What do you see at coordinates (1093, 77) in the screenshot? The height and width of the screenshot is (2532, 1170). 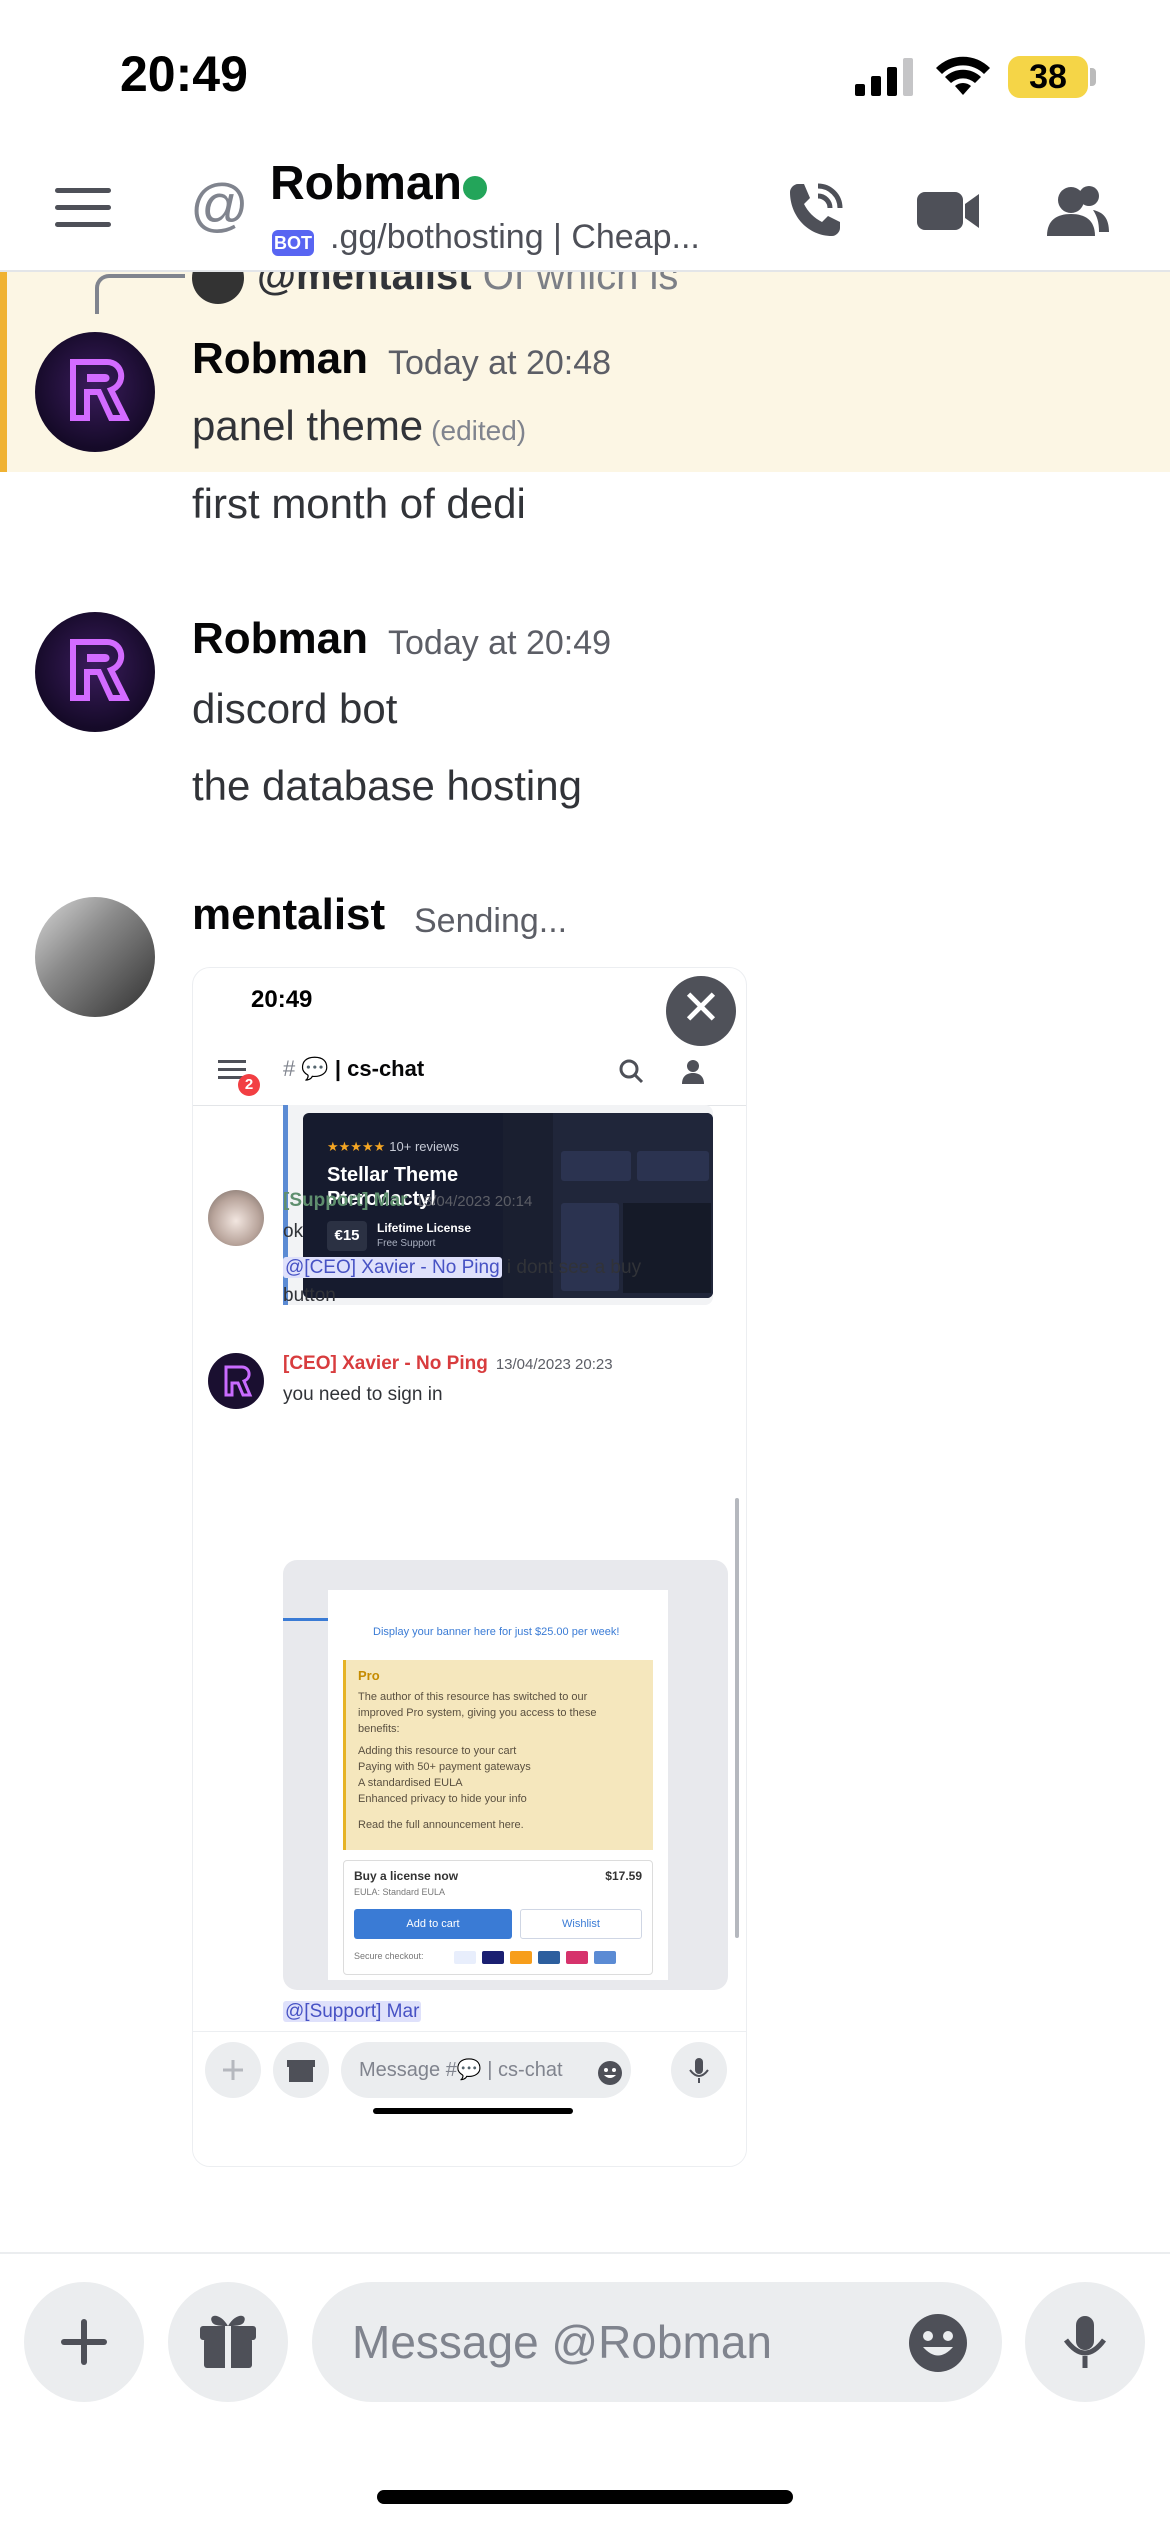 I see `battery-tip` at bounding box center [1093, 77].